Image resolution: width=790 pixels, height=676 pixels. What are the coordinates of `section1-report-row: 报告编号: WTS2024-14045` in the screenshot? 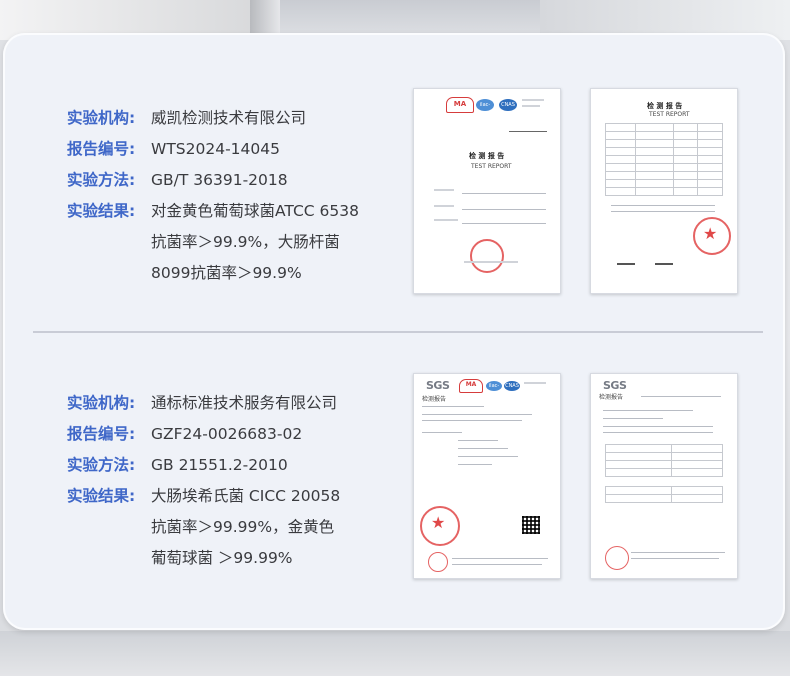 It's located at (213, 149).